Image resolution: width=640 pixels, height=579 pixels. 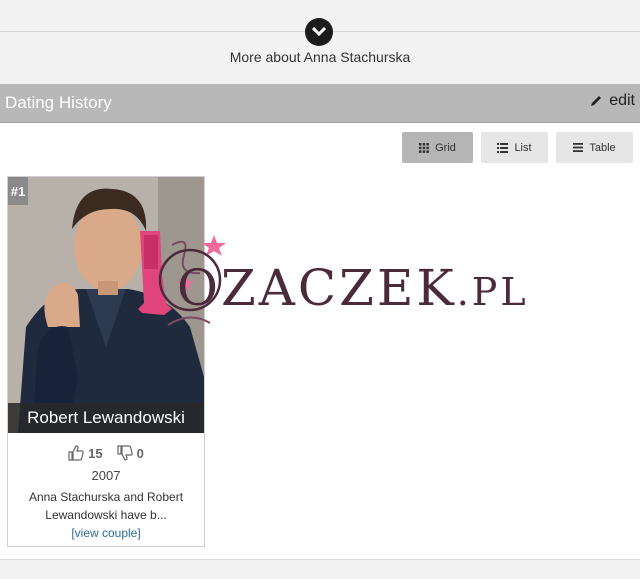 I want to click on list-icon, so click(x=503, y=147).